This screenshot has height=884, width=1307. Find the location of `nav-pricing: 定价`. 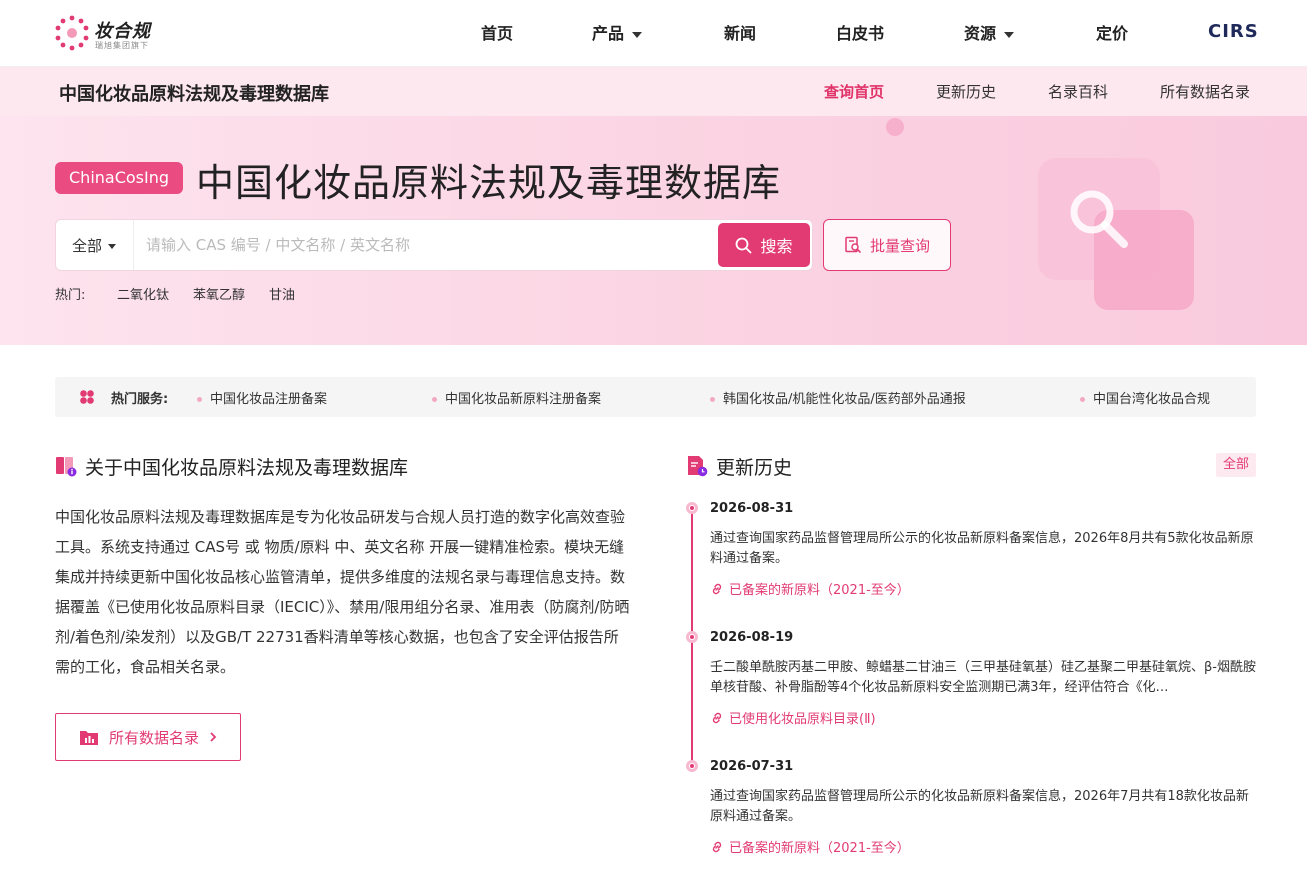

nav-pricing: 定价 is located at coordinates (1112, 34).